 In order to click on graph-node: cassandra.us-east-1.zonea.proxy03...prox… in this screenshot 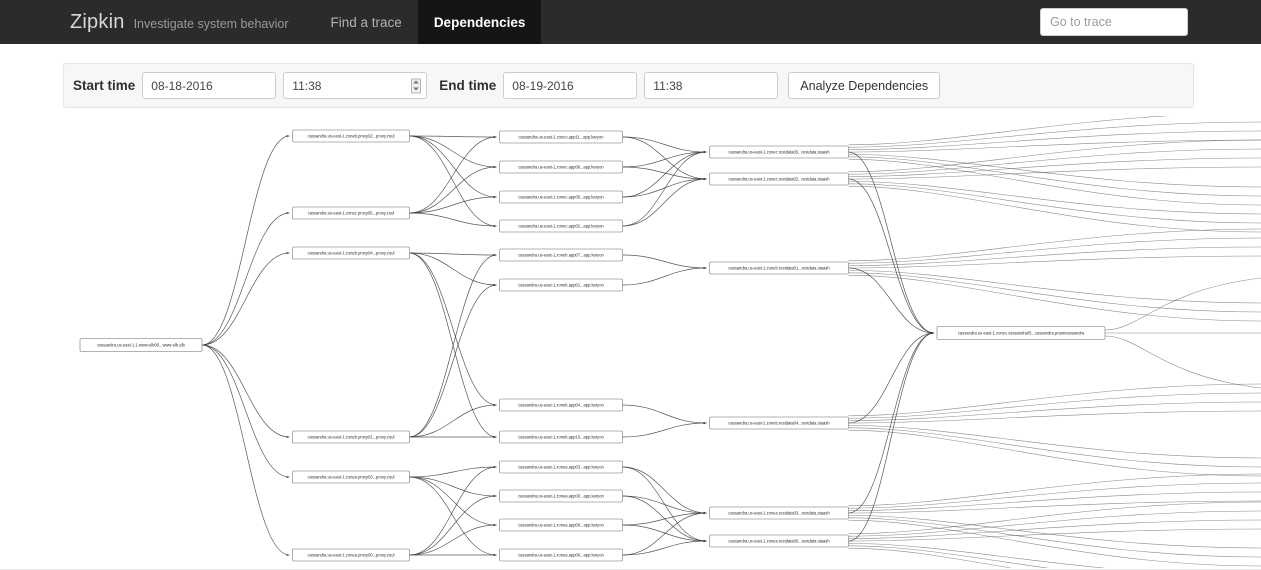, I will do `click(351, 477)`.